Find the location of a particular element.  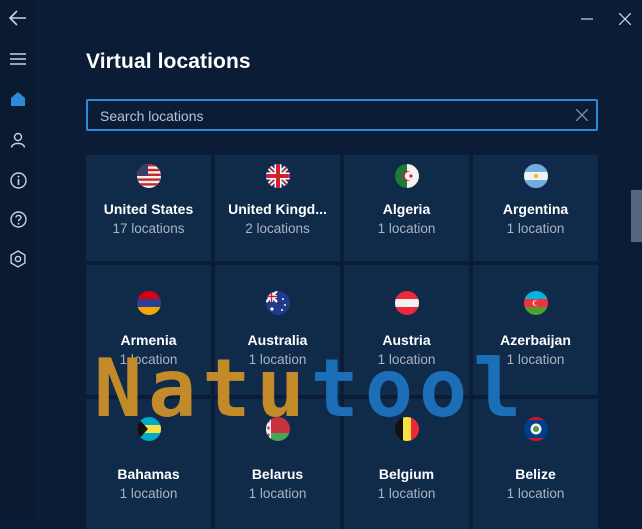

location-name: United States is located at coordinates (148, 209).